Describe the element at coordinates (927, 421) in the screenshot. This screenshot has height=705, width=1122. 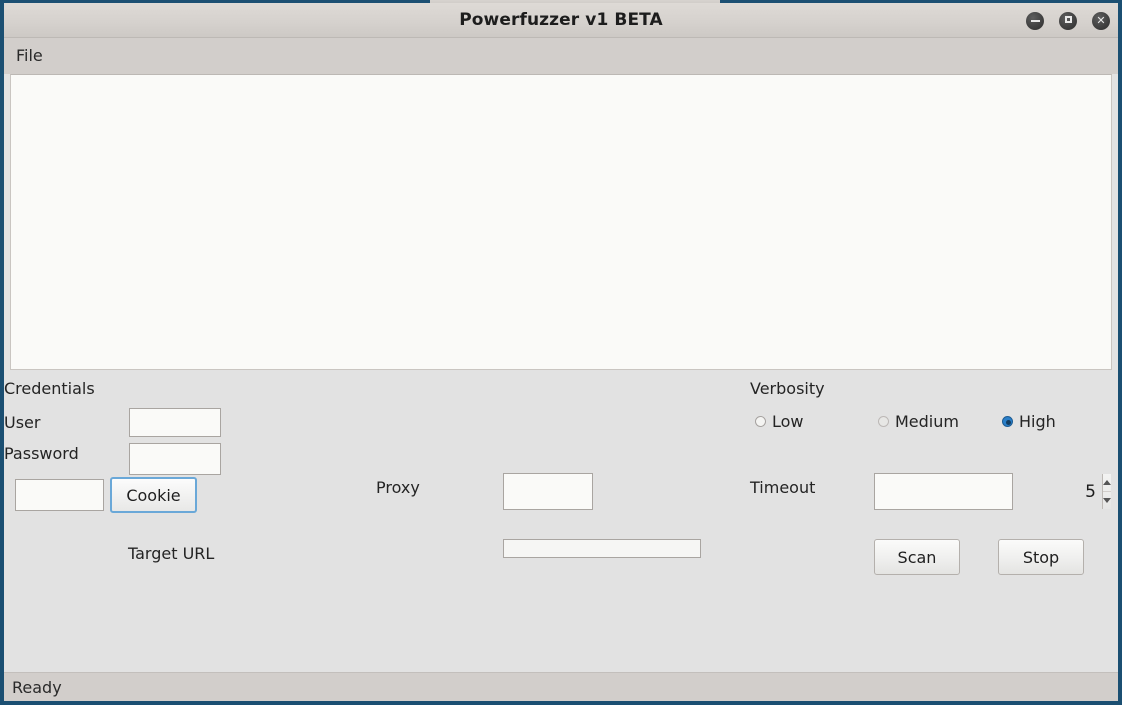
I see `verbosity-option-medium-label: Medium` at that location.